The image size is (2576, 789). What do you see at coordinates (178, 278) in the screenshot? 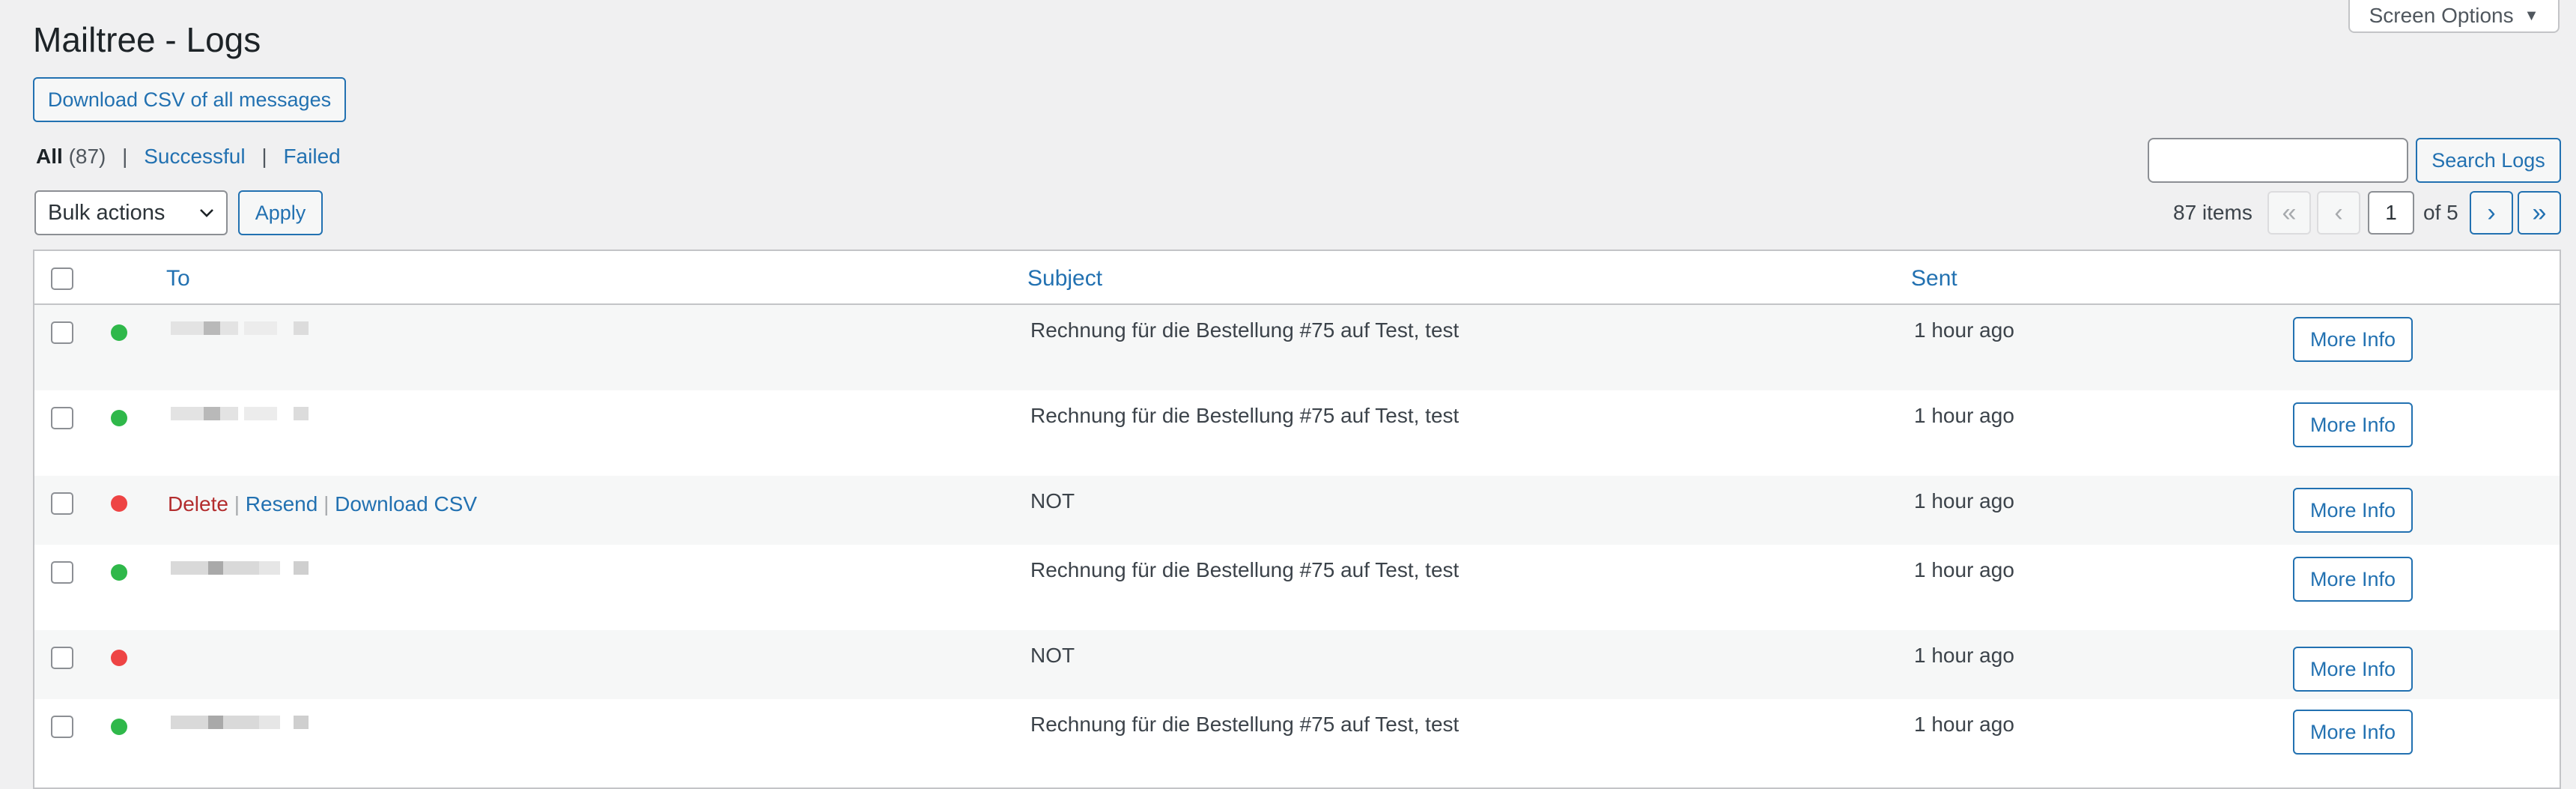
I see `column-to: To` at bounding box center [178, 278].